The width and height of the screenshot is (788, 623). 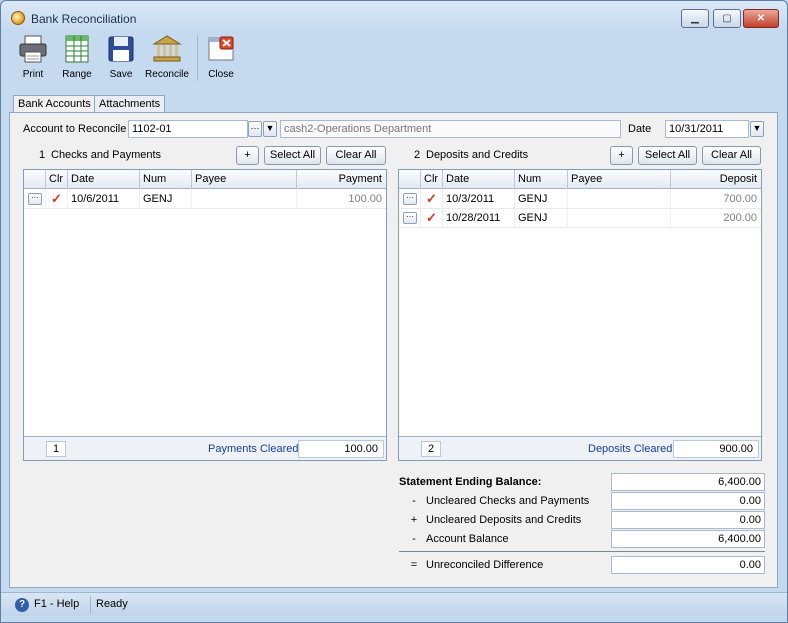 I want to click on table-row: ··· ✓ 10/3/2011 GENJ 700.00, so click(x=580, y=199).